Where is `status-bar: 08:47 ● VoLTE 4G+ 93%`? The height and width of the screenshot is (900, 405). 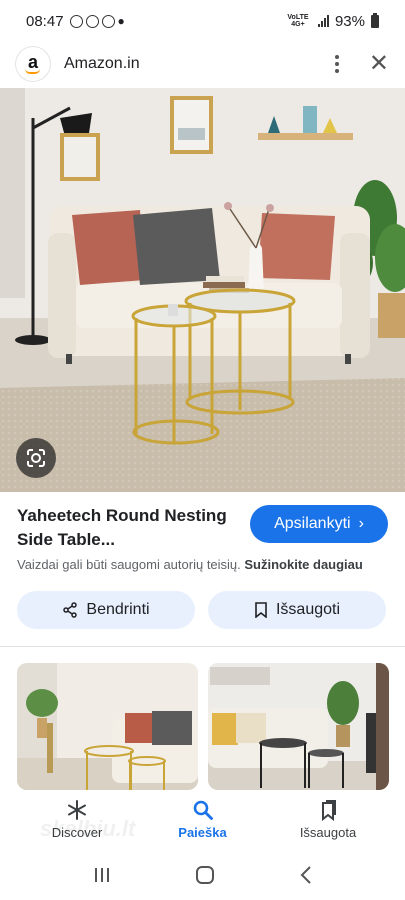 status-bar: 08:47 ● VoLTE 4G+ 93% is located at coordinates (202, 21).